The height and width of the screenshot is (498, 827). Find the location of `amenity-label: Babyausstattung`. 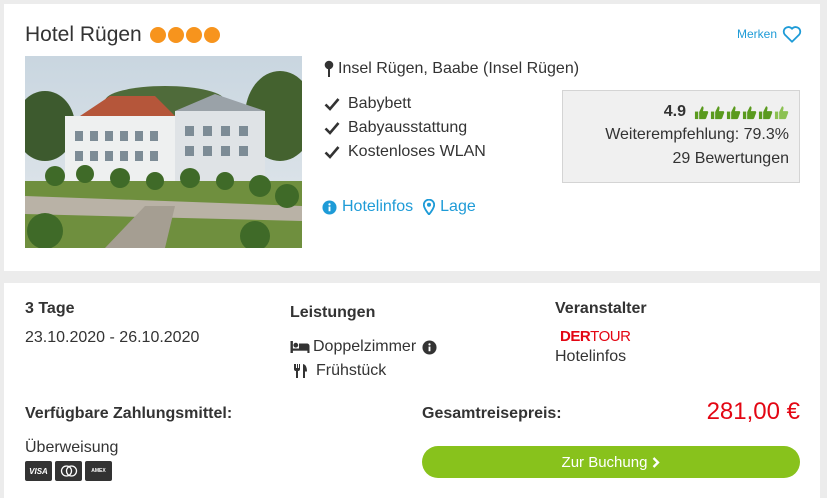

amenity-label: Babyausstattung is located at coordinates (408, 127).